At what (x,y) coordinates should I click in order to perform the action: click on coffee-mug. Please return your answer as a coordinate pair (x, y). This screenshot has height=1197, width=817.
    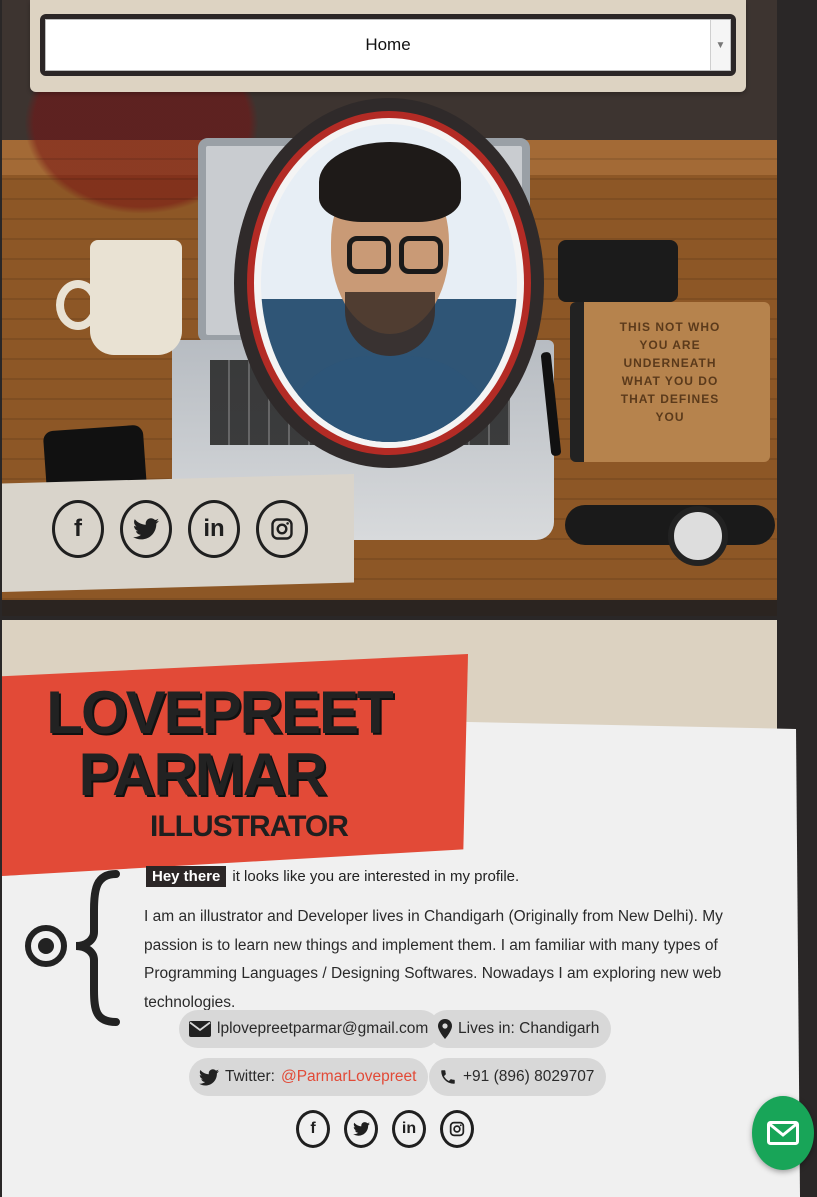
    Looking at the image, I should click on (136, 297).